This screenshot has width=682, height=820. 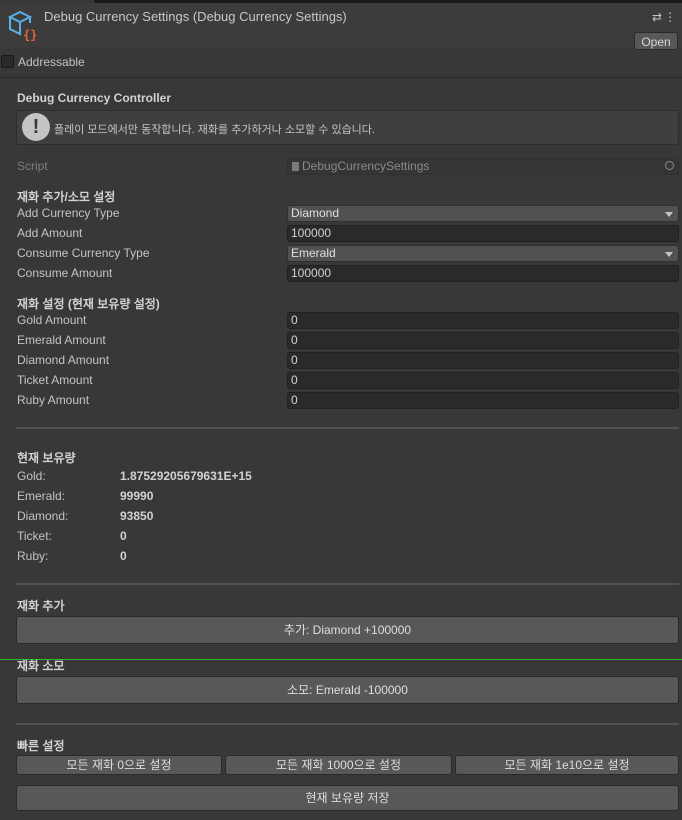 I want to click on header-icons: ⇄⋮, so click(x=665, y=17).